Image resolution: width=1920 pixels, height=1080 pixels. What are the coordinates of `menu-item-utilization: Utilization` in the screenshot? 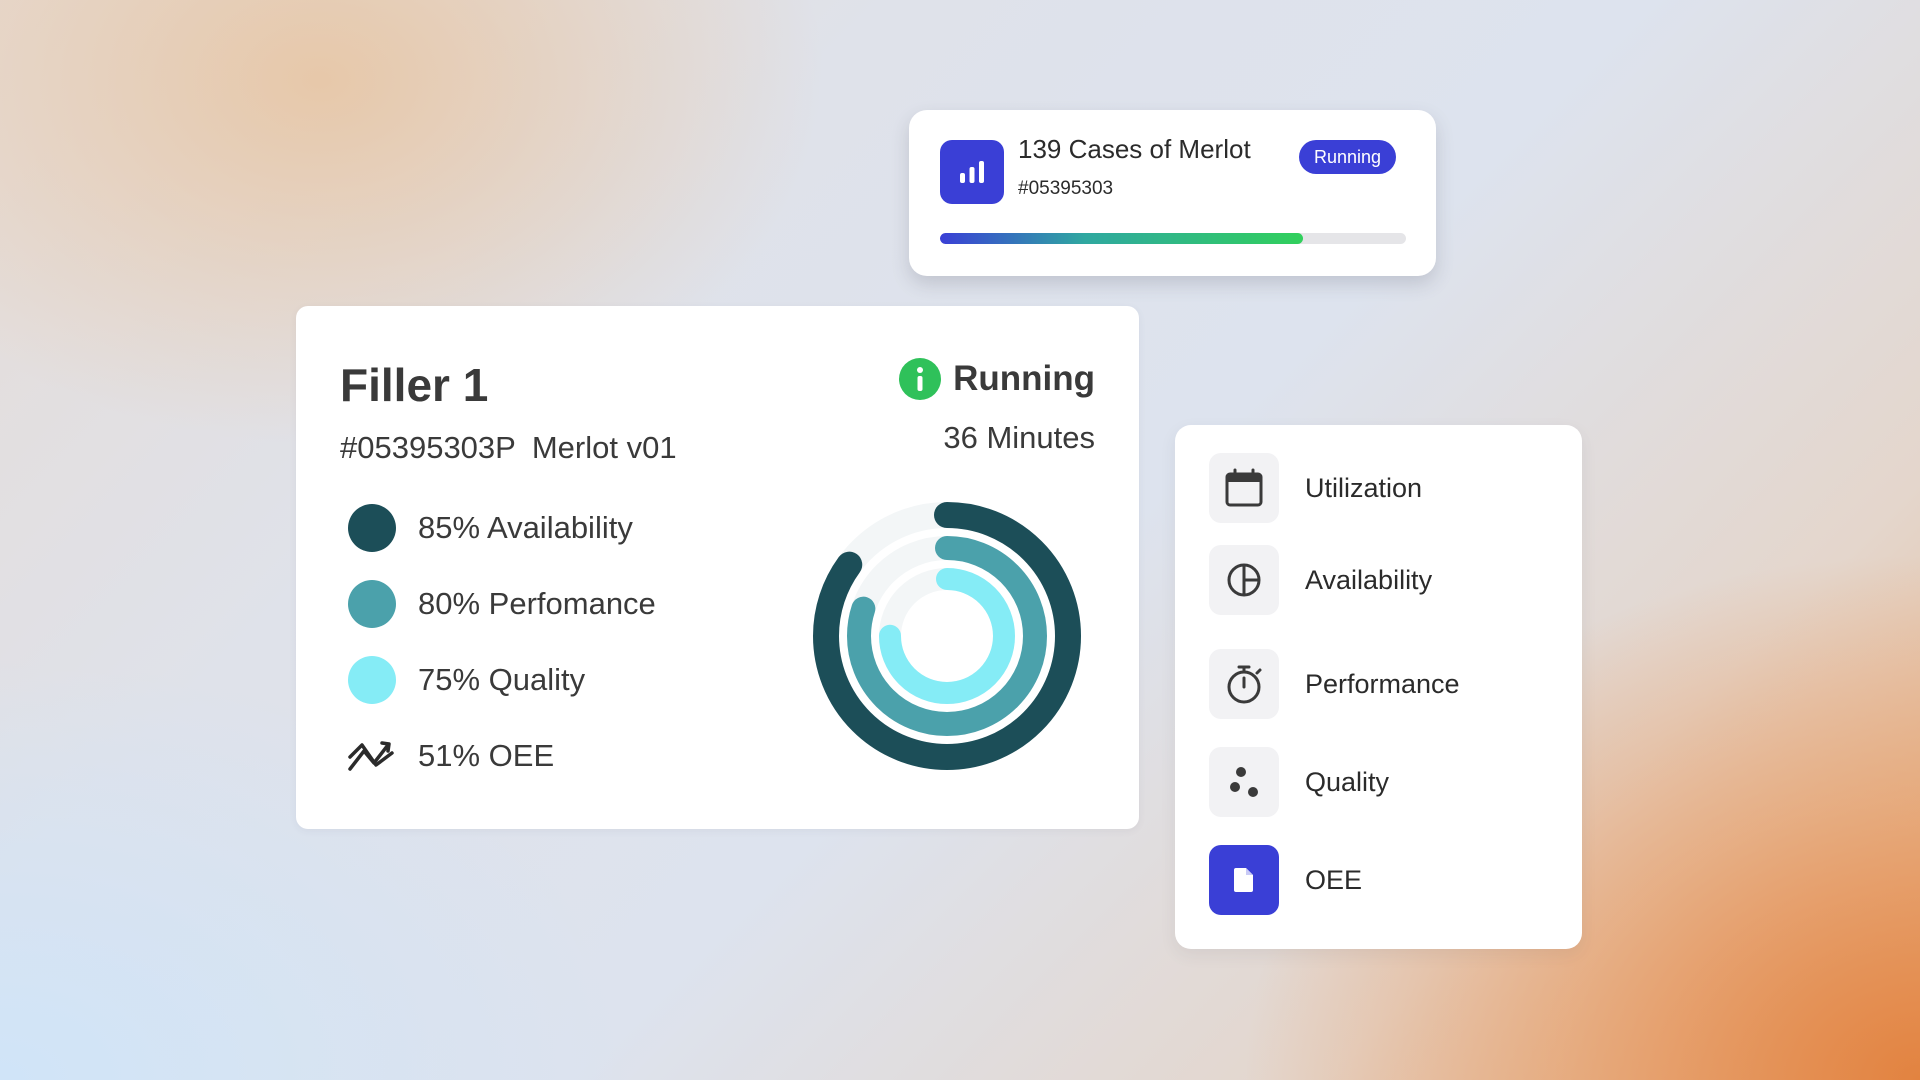 It's located at (1315, 488).